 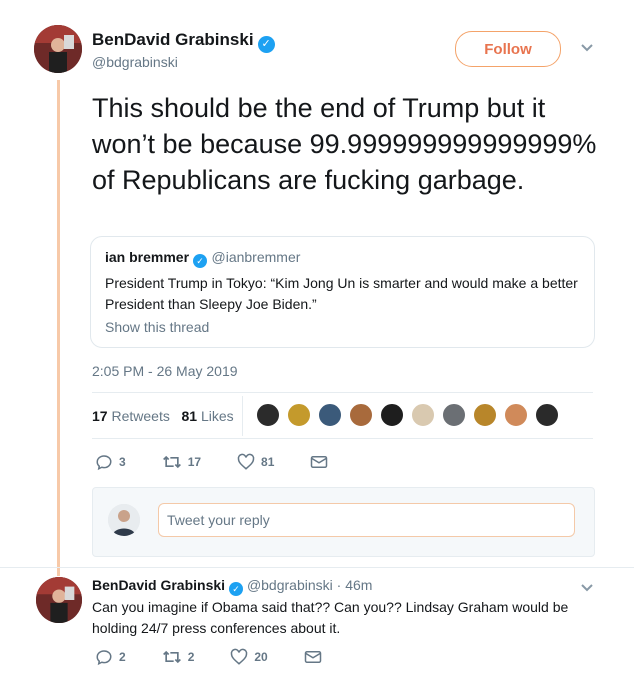 What do you see at coordinates (147, 257) in the screenshot?
I see `quoted-author-name: ian bremmer` at bounding box center [147, 257].